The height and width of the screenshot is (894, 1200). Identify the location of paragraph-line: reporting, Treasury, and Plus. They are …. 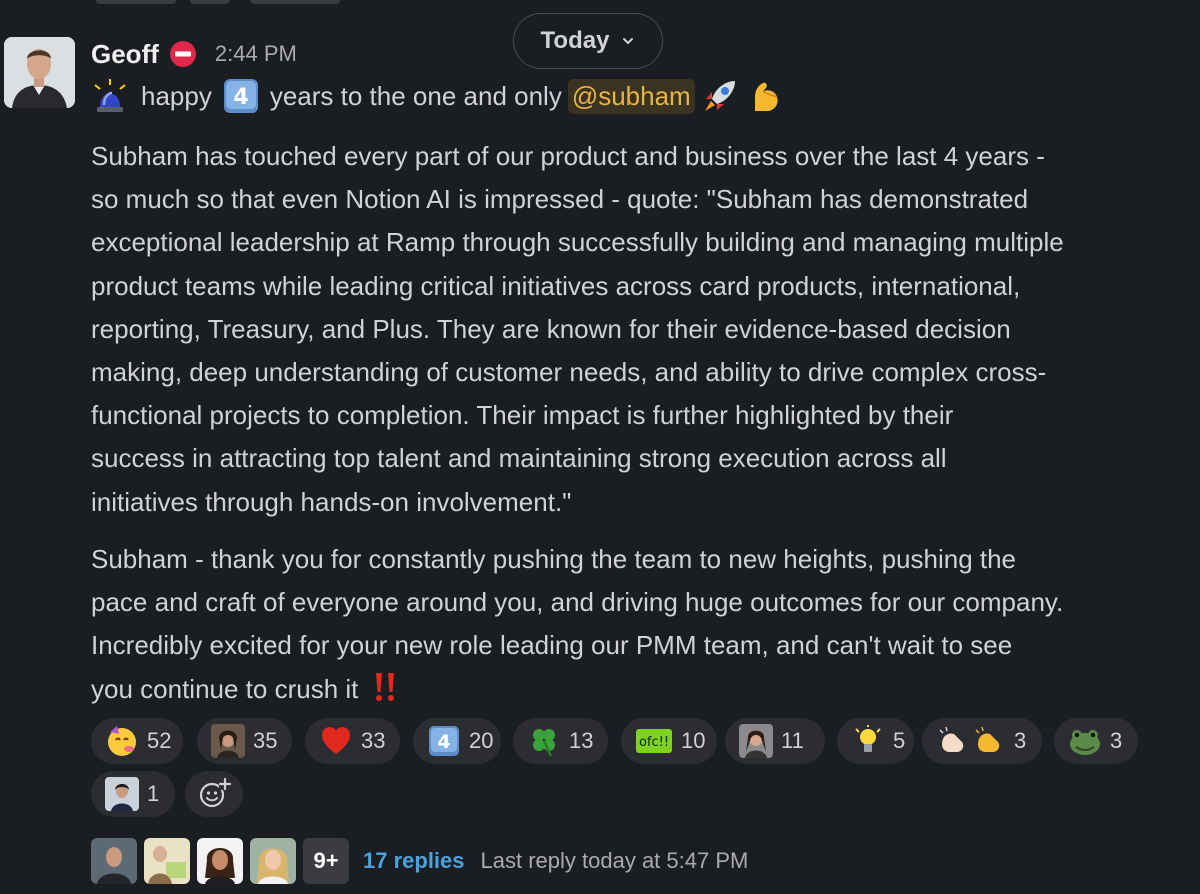
(551, 328).